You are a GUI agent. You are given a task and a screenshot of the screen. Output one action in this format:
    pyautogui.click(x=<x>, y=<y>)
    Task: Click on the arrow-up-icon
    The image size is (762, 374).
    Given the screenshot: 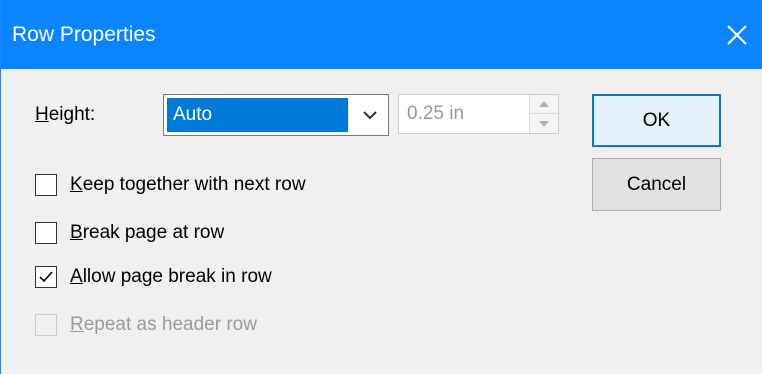 What is the action you would take?
    pyautogui.click(x=544, y=104)
    